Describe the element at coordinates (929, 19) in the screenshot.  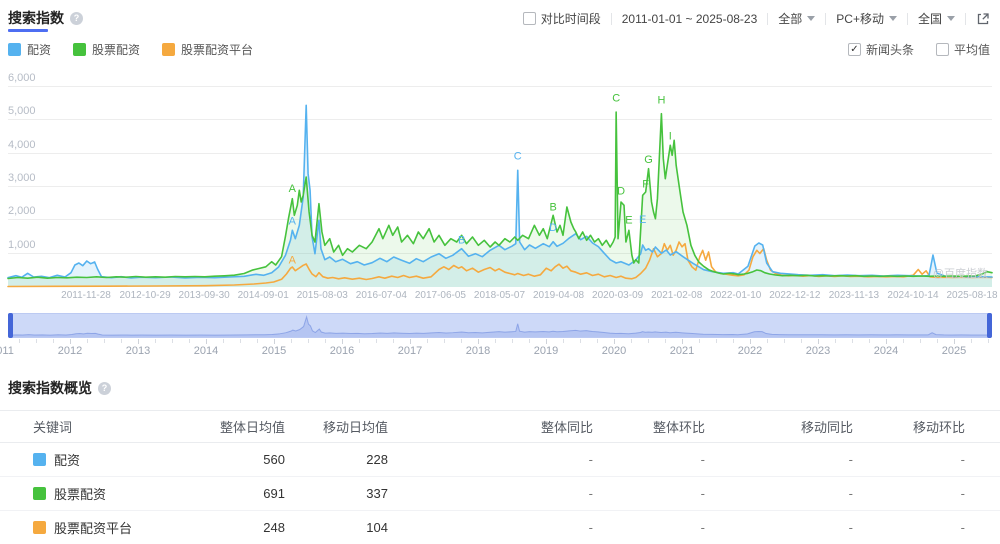
I see `region-value: 全国` at that location.